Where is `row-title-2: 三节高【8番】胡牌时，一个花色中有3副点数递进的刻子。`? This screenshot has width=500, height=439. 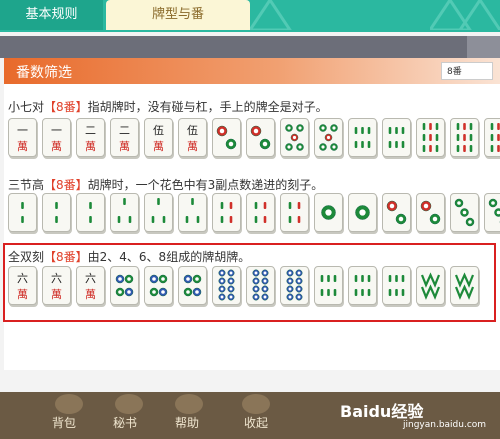 row-title-2: 三节高【8番】胡牌时，一个花色中有3副点数递进的刻子。 is located at coordinates (165, 184).